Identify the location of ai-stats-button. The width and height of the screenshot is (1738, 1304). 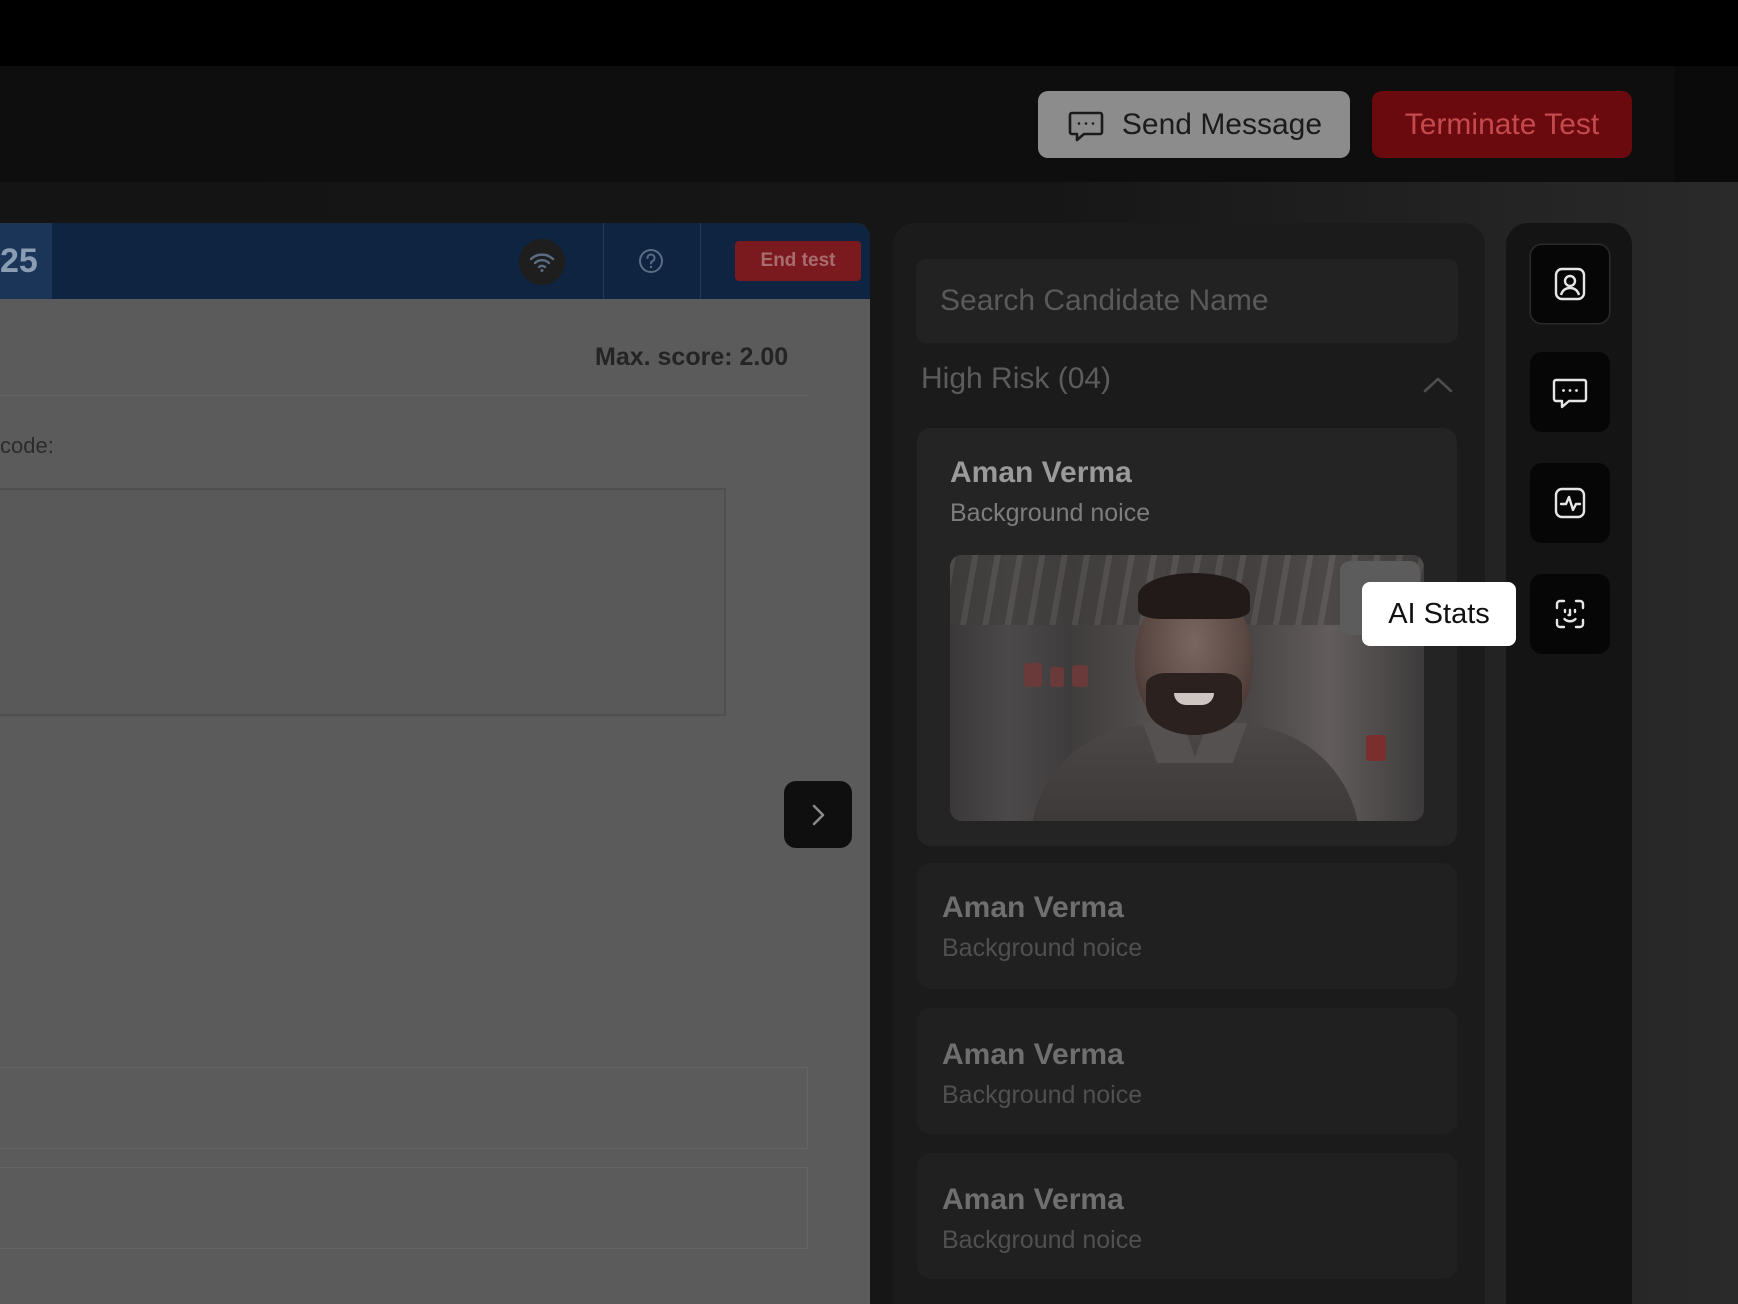
(1570, 614).